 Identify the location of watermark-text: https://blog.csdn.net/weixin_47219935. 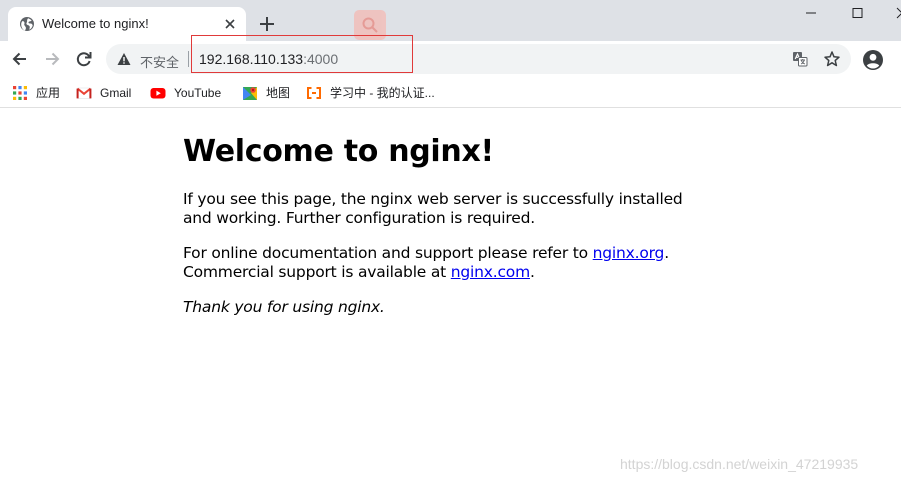
(739, 464).